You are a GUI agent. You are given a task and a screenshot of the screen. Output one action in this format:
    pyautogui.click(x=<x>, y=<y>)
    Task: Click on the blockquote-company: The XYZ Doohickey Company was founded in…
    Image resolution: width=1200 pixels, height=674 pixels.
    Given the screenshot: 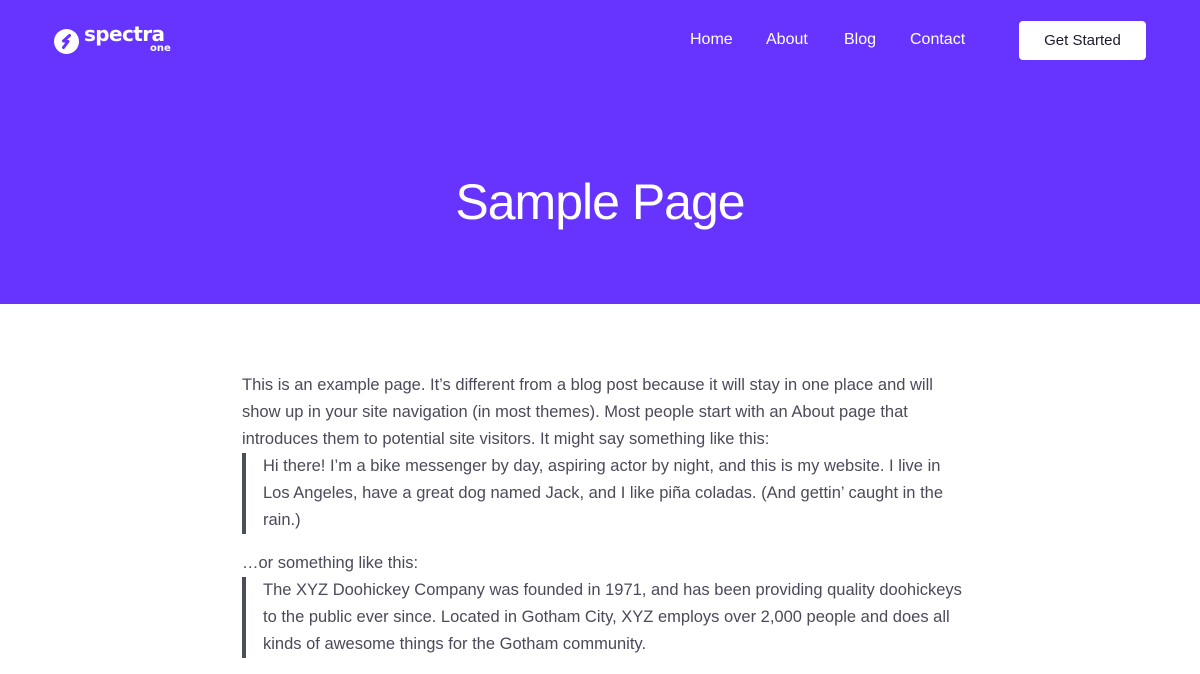 What is the action you would take?
    pyautogui.click(x=602, y=617)
    